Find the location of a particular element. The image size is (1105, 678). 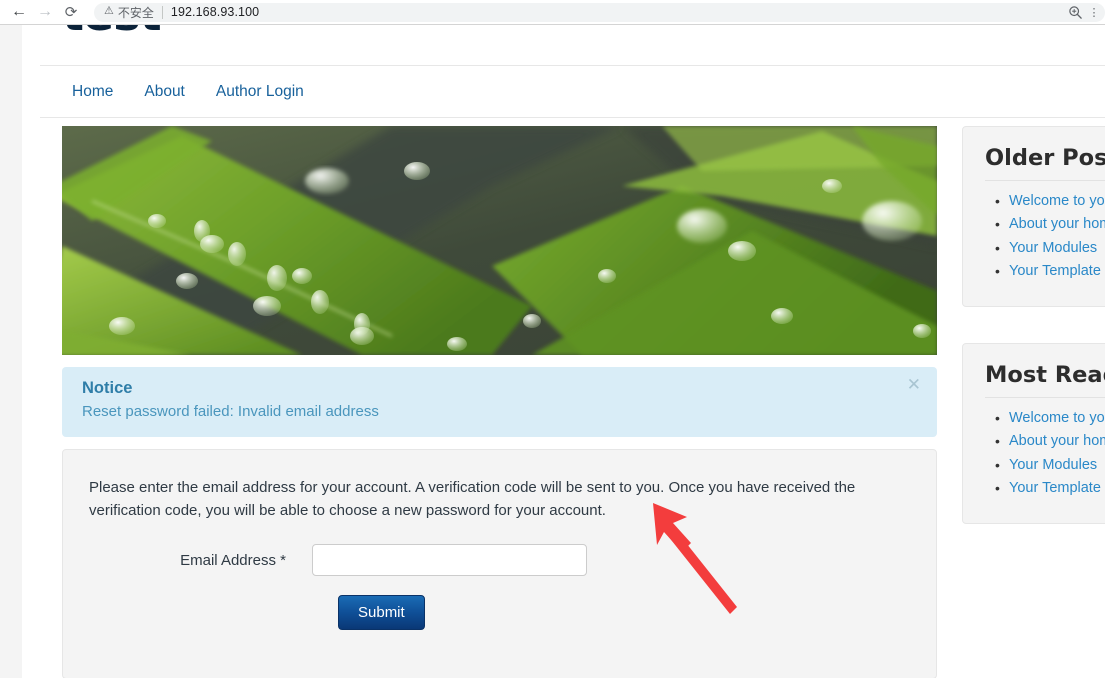

email-field-label: Email Address * is located at coordinates (233, 560).